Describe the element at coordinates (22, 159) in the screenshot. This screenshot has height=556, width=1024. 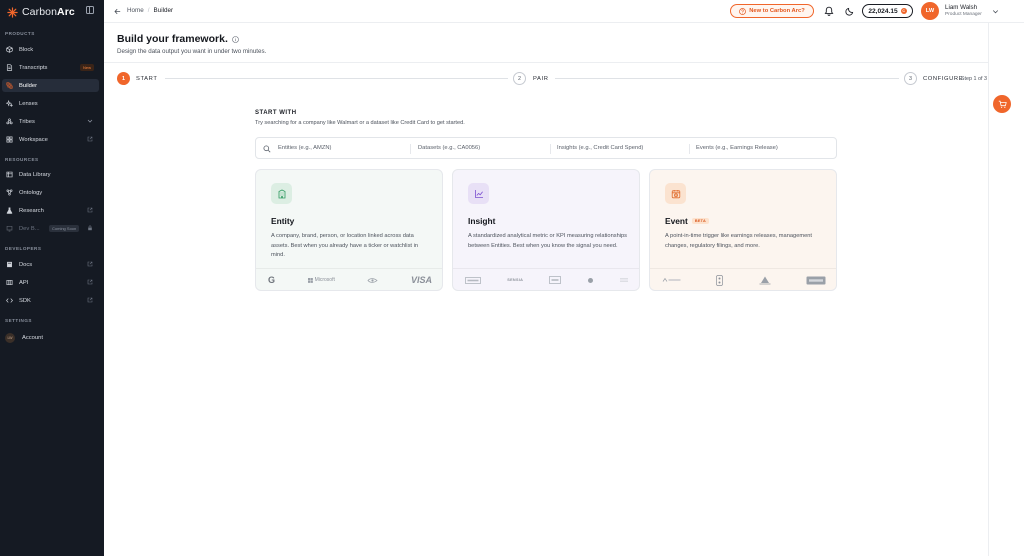
I see `section-resources: RESOURCES` at that location.